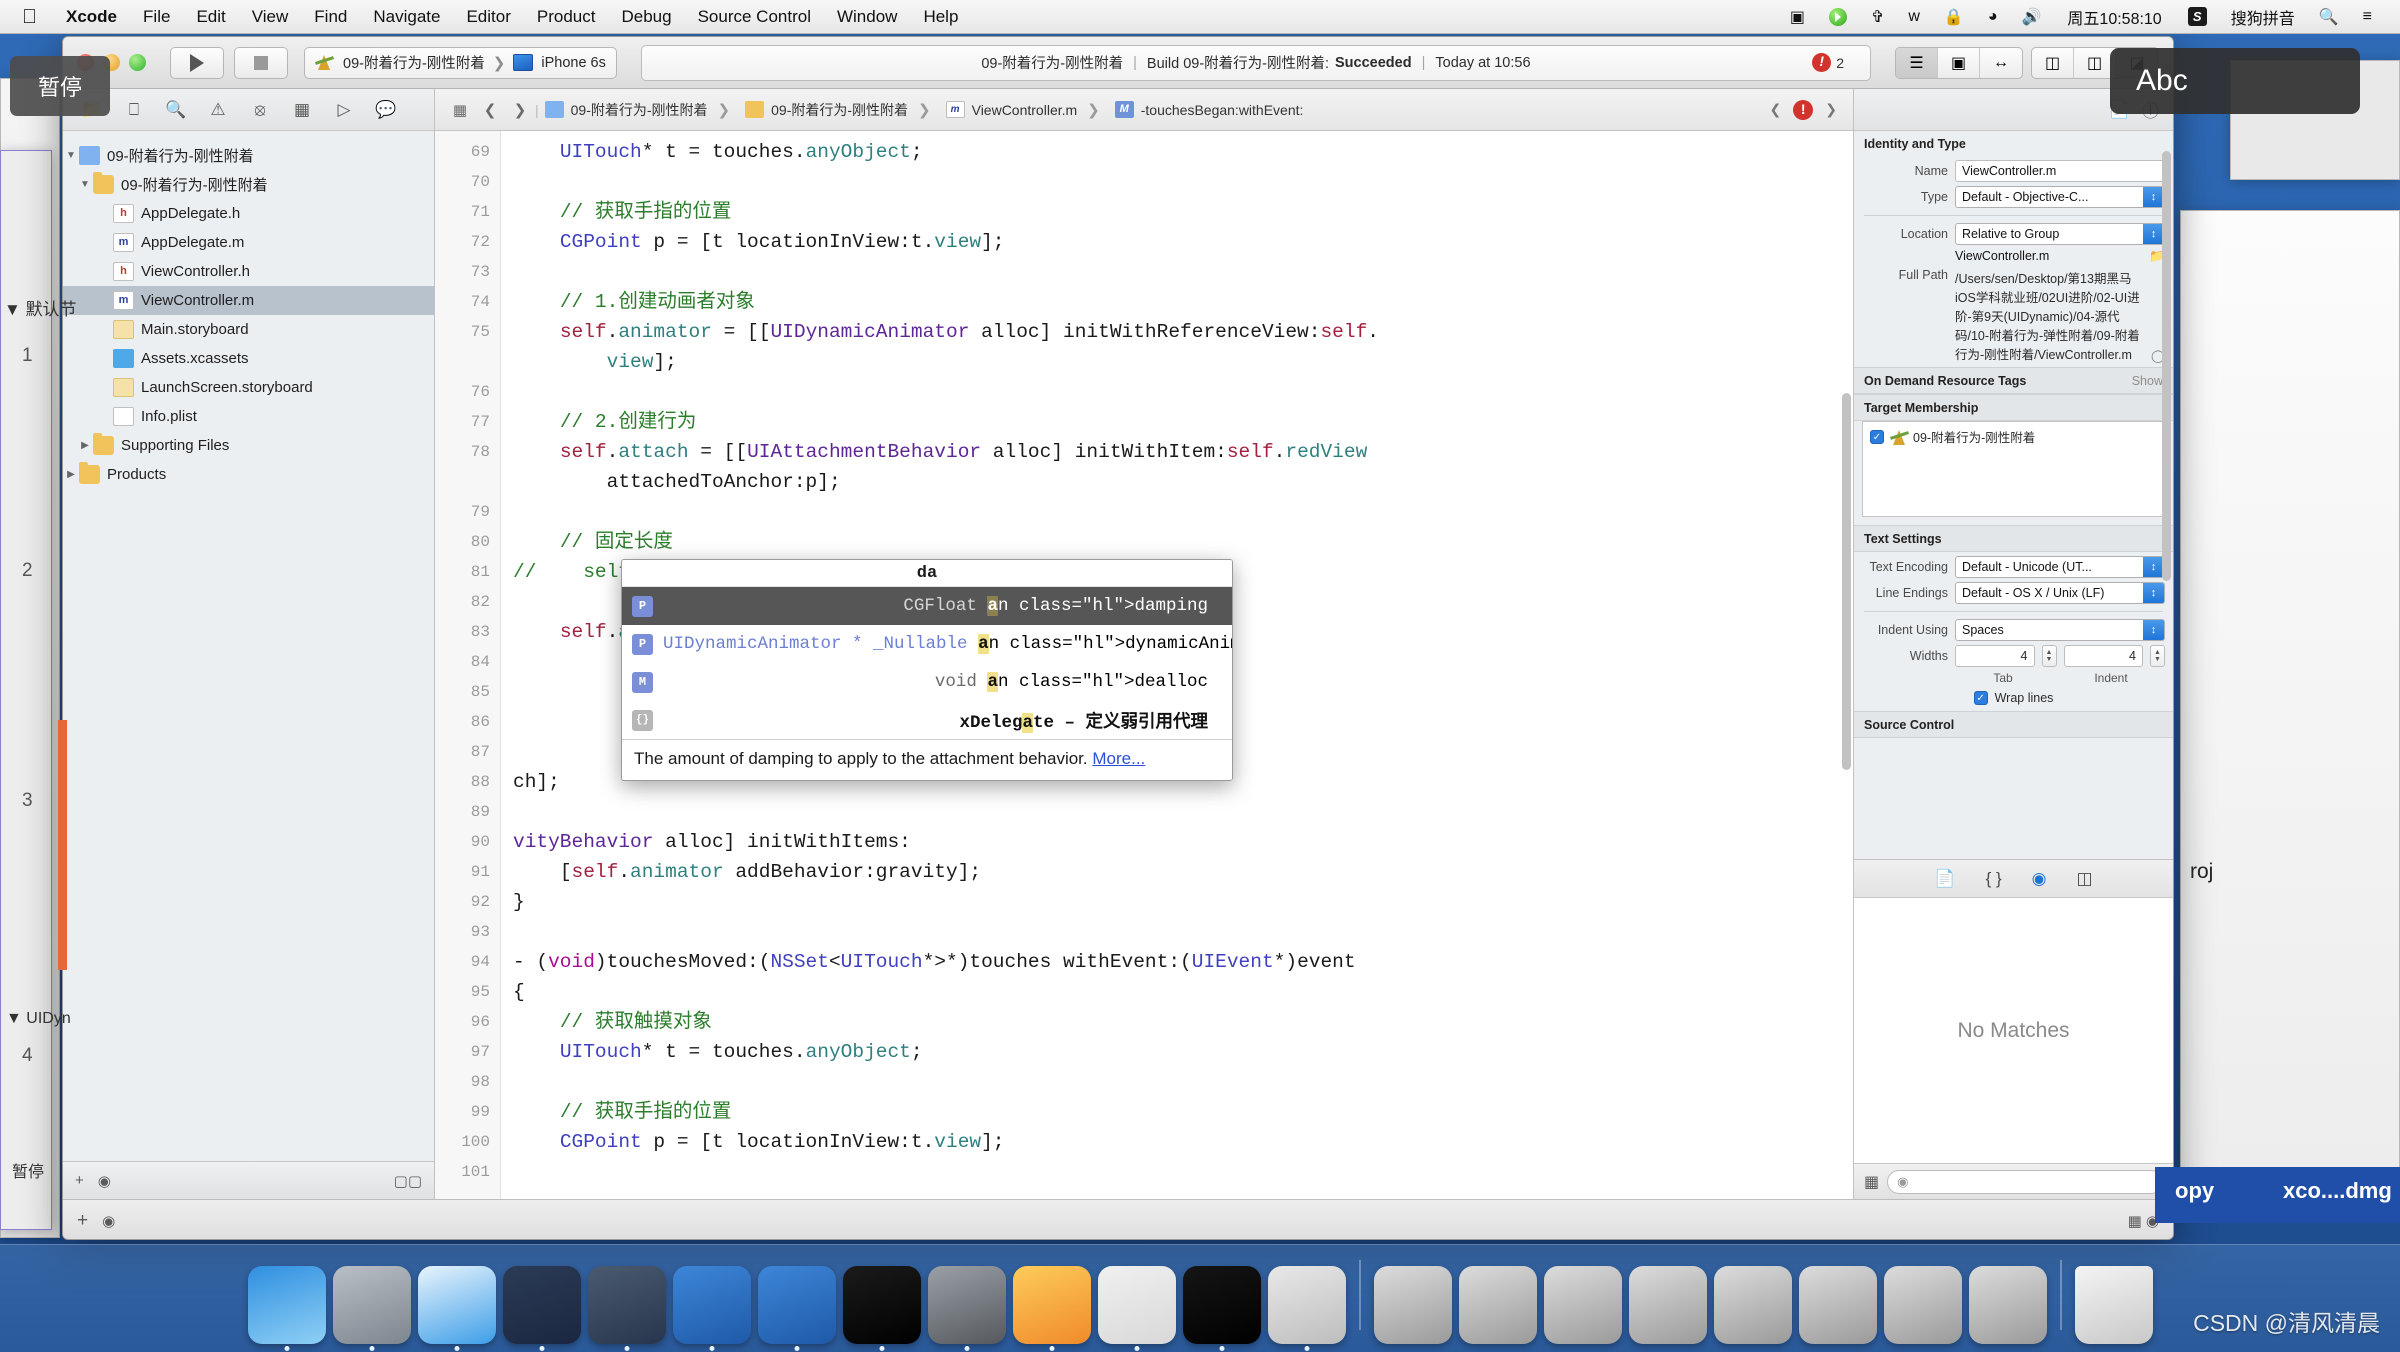 The width and height of the screenshot is (2400, 1352). What do you see at coordinates (1183, 302) in the screenshot?
I see `code-line: // 1.创建动画者对象` at bounding box center [1183, 302].